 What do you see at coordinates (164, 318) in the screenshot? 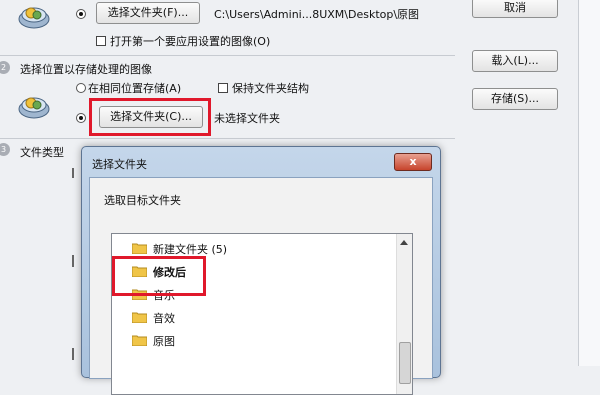
I see `tree-item-label: 音效` at bounding box center [164, 318].